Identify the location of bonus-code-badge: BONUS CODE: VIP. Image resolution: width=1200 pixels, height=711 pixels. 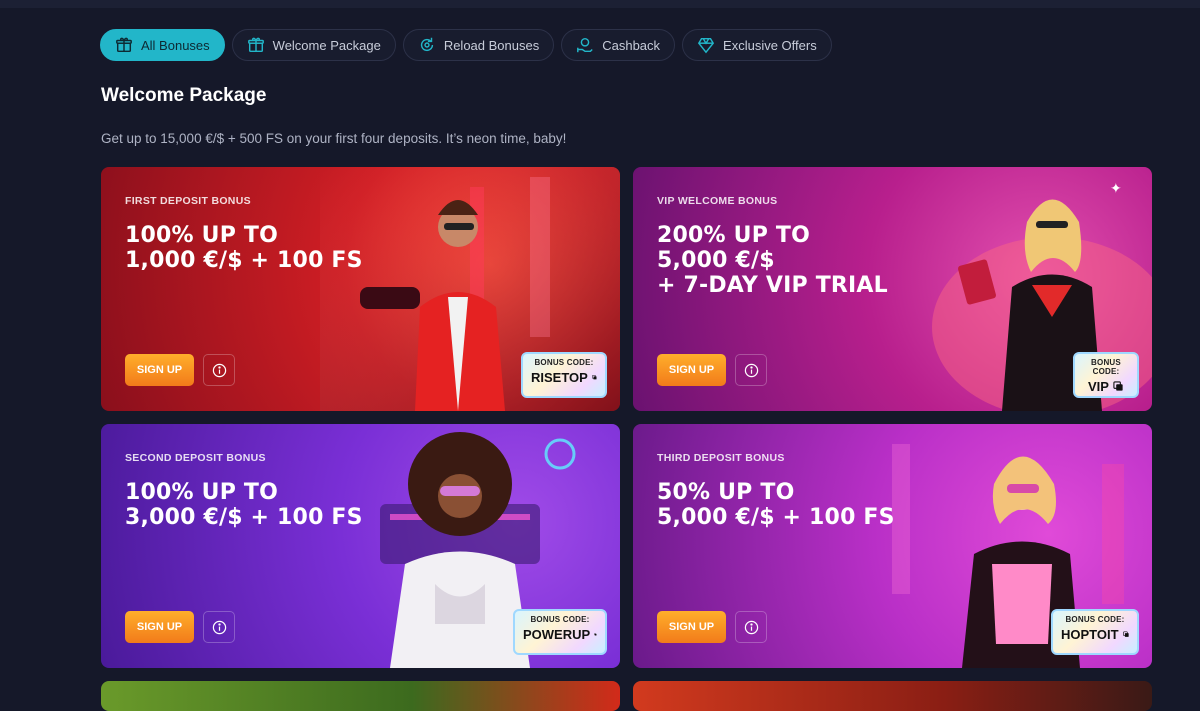
(1106, 375).